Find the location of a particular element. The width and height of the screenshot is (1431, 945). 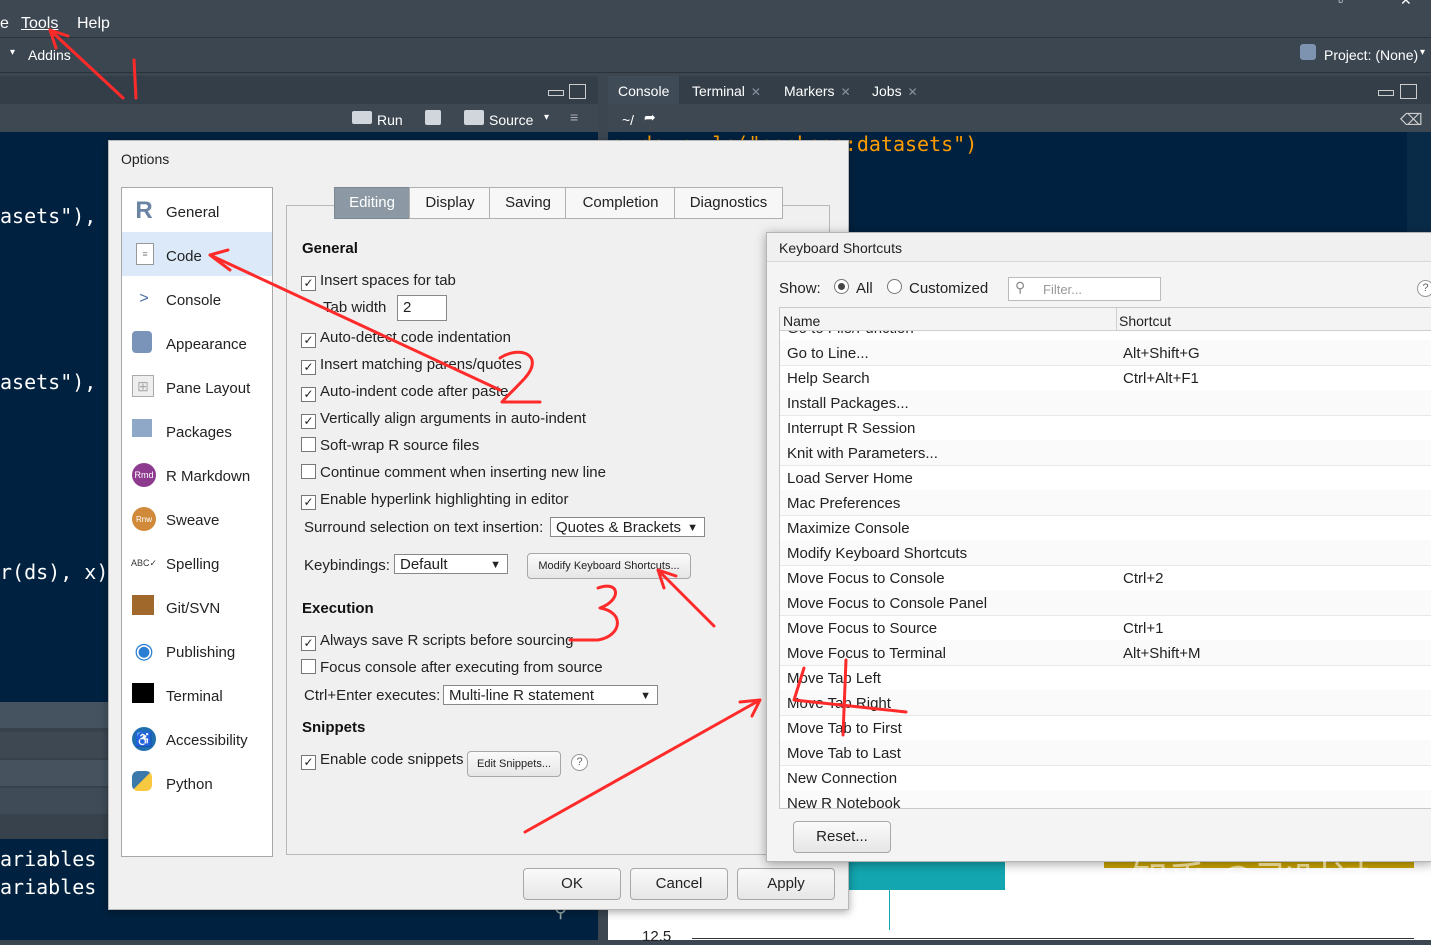

table-row: Move Focus to Console Ctrl+2 is located at coordinates (1105, 578).